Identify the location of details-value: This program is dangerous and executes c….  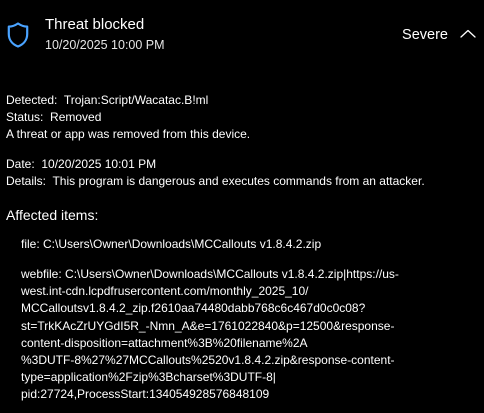
(238, 181).